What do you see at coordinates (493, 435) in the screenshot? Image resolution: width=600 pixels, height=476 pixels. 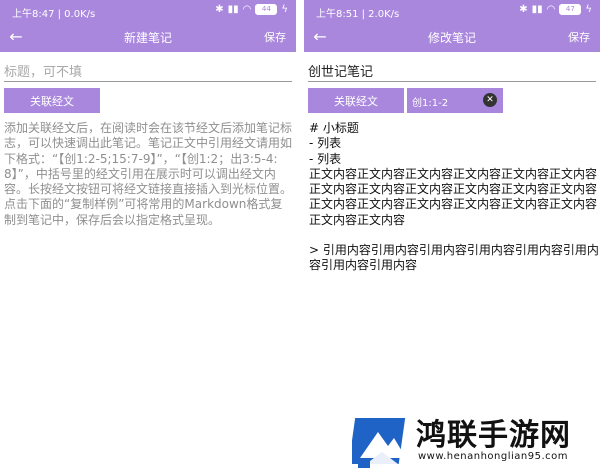 I see `watermark-brand: 鸿联手游网` at bounding box center [493, 435].